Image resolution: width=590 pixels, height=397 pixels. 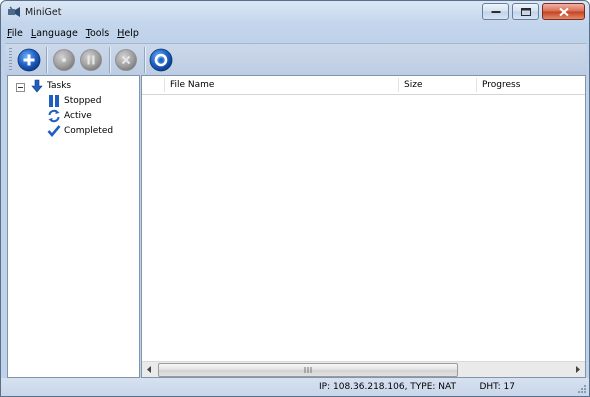 What do you see at coordinates (126, 60) in the screenshot?
I see `delete-icon` at bounding box center [126, 60].